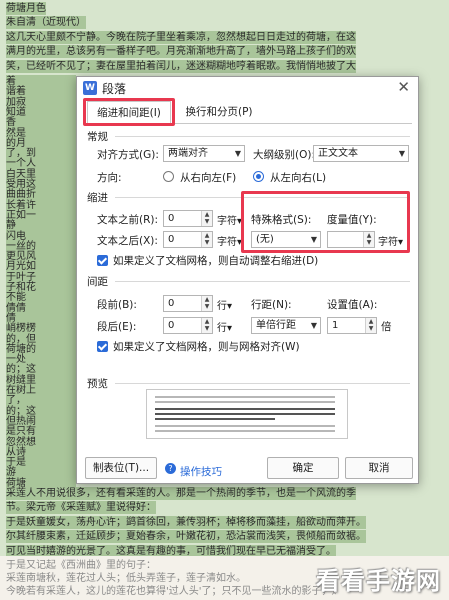  Describe the element at coordinates (97, 384) in the screenshot. I see `section-preview: 预览` at that location.